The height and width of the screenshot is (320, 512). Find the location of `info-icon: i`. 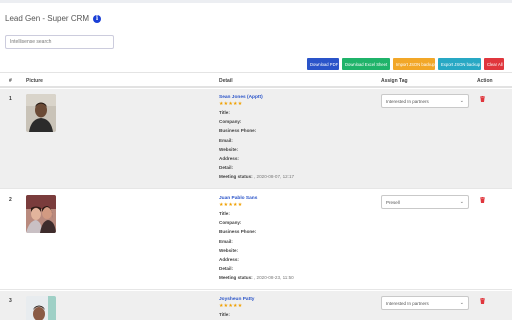

info-icon: i is located at coordinates (97, 18).